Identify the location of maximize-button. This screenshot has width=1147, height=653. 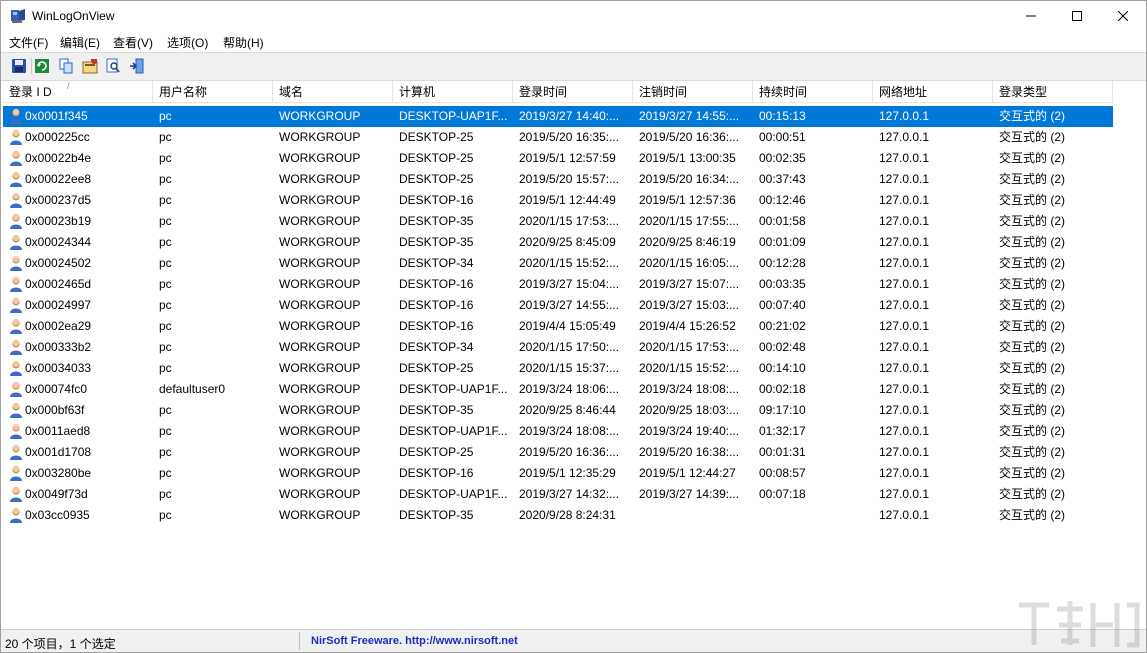
(1077, 16).